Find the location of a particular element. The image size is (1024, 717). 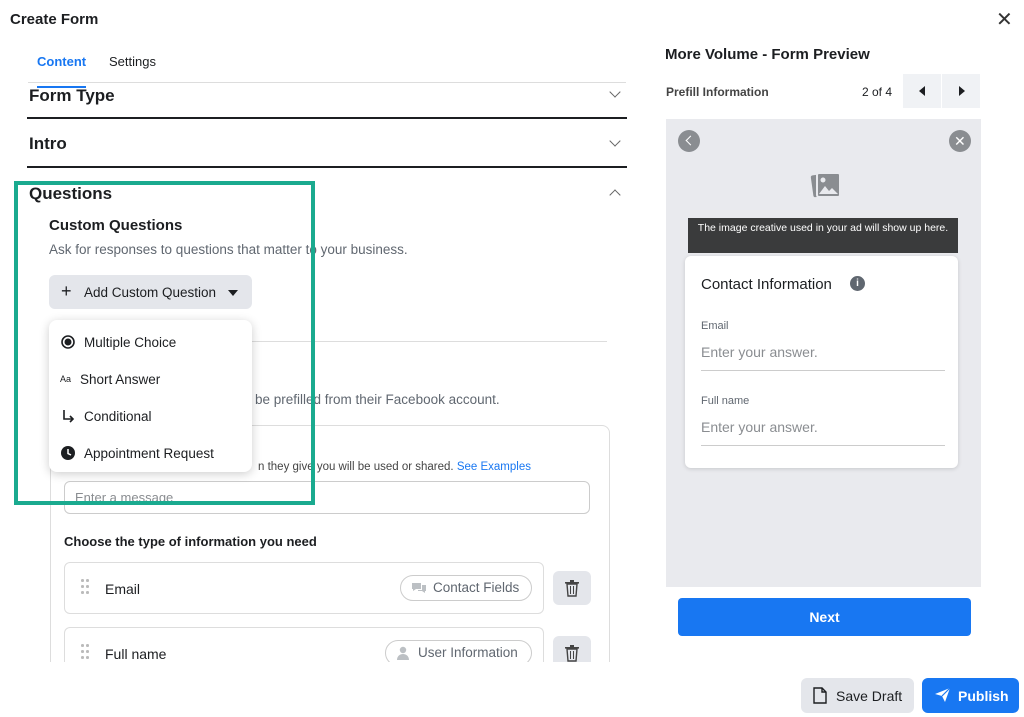

delete-email-button is located at coordinates (572, 588).